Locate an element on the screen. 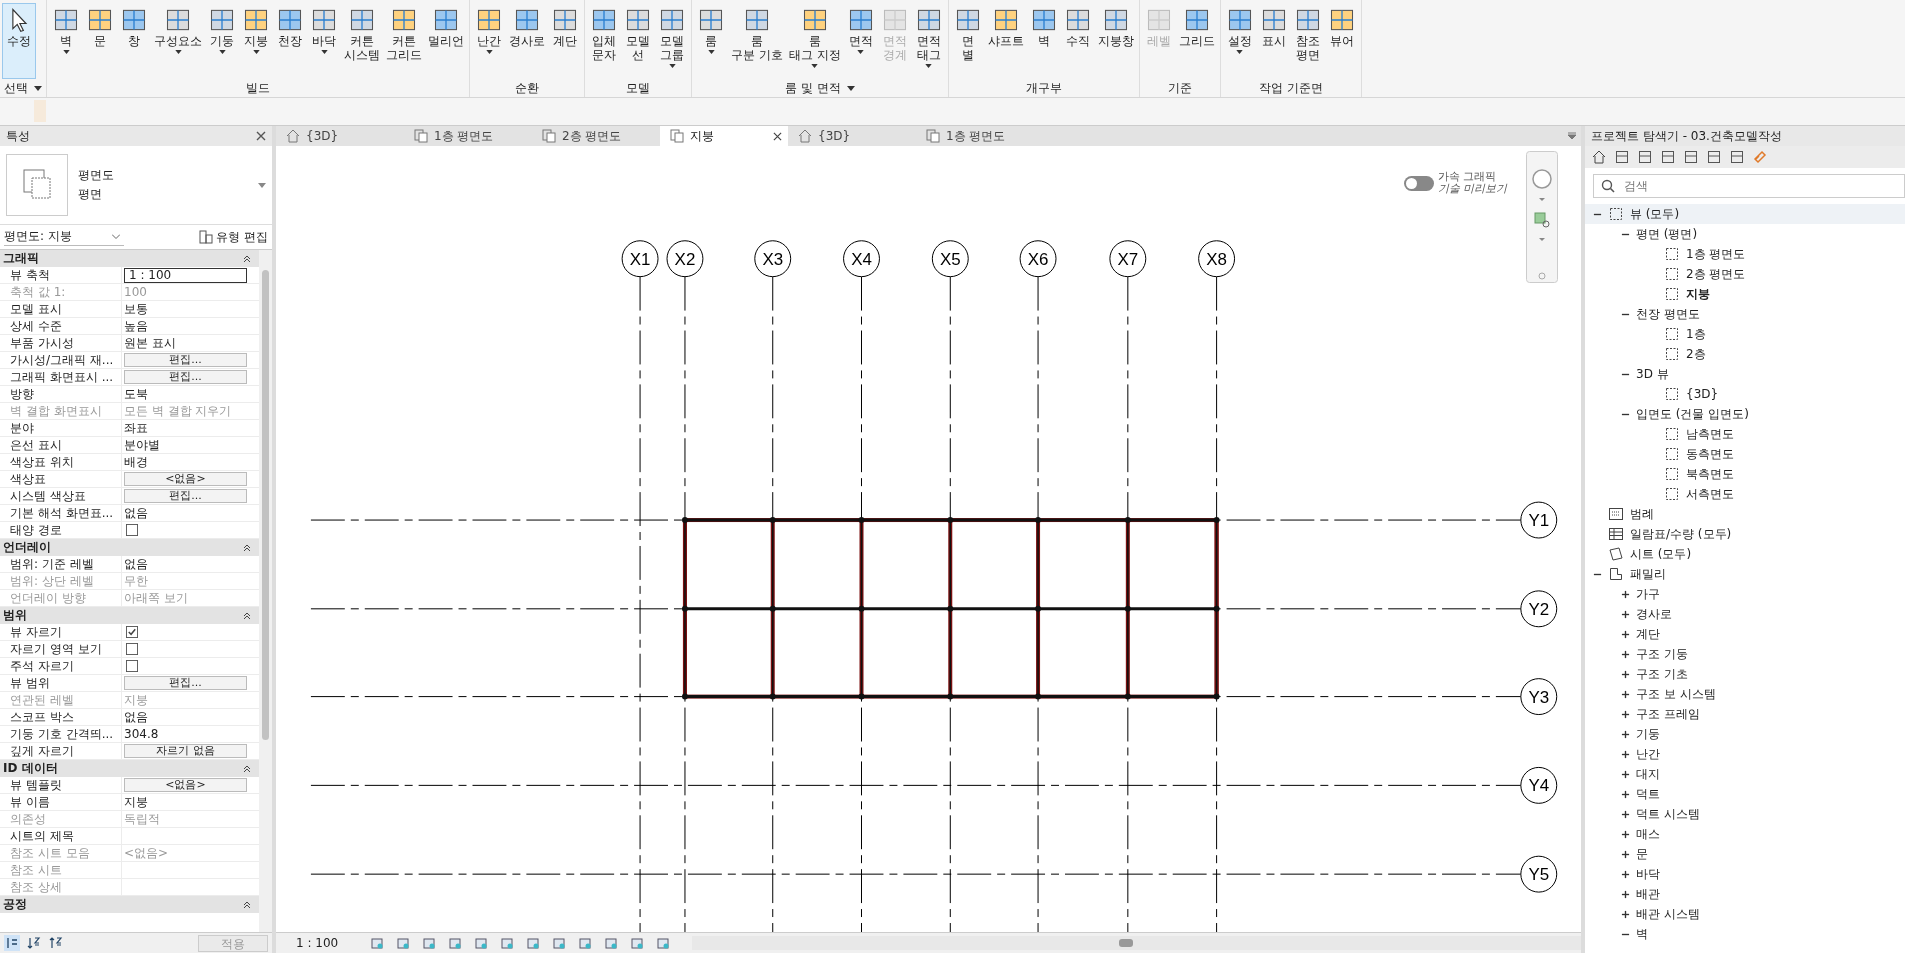  edit-type-button: 유형 편집 is located at coordinates (233, 237).